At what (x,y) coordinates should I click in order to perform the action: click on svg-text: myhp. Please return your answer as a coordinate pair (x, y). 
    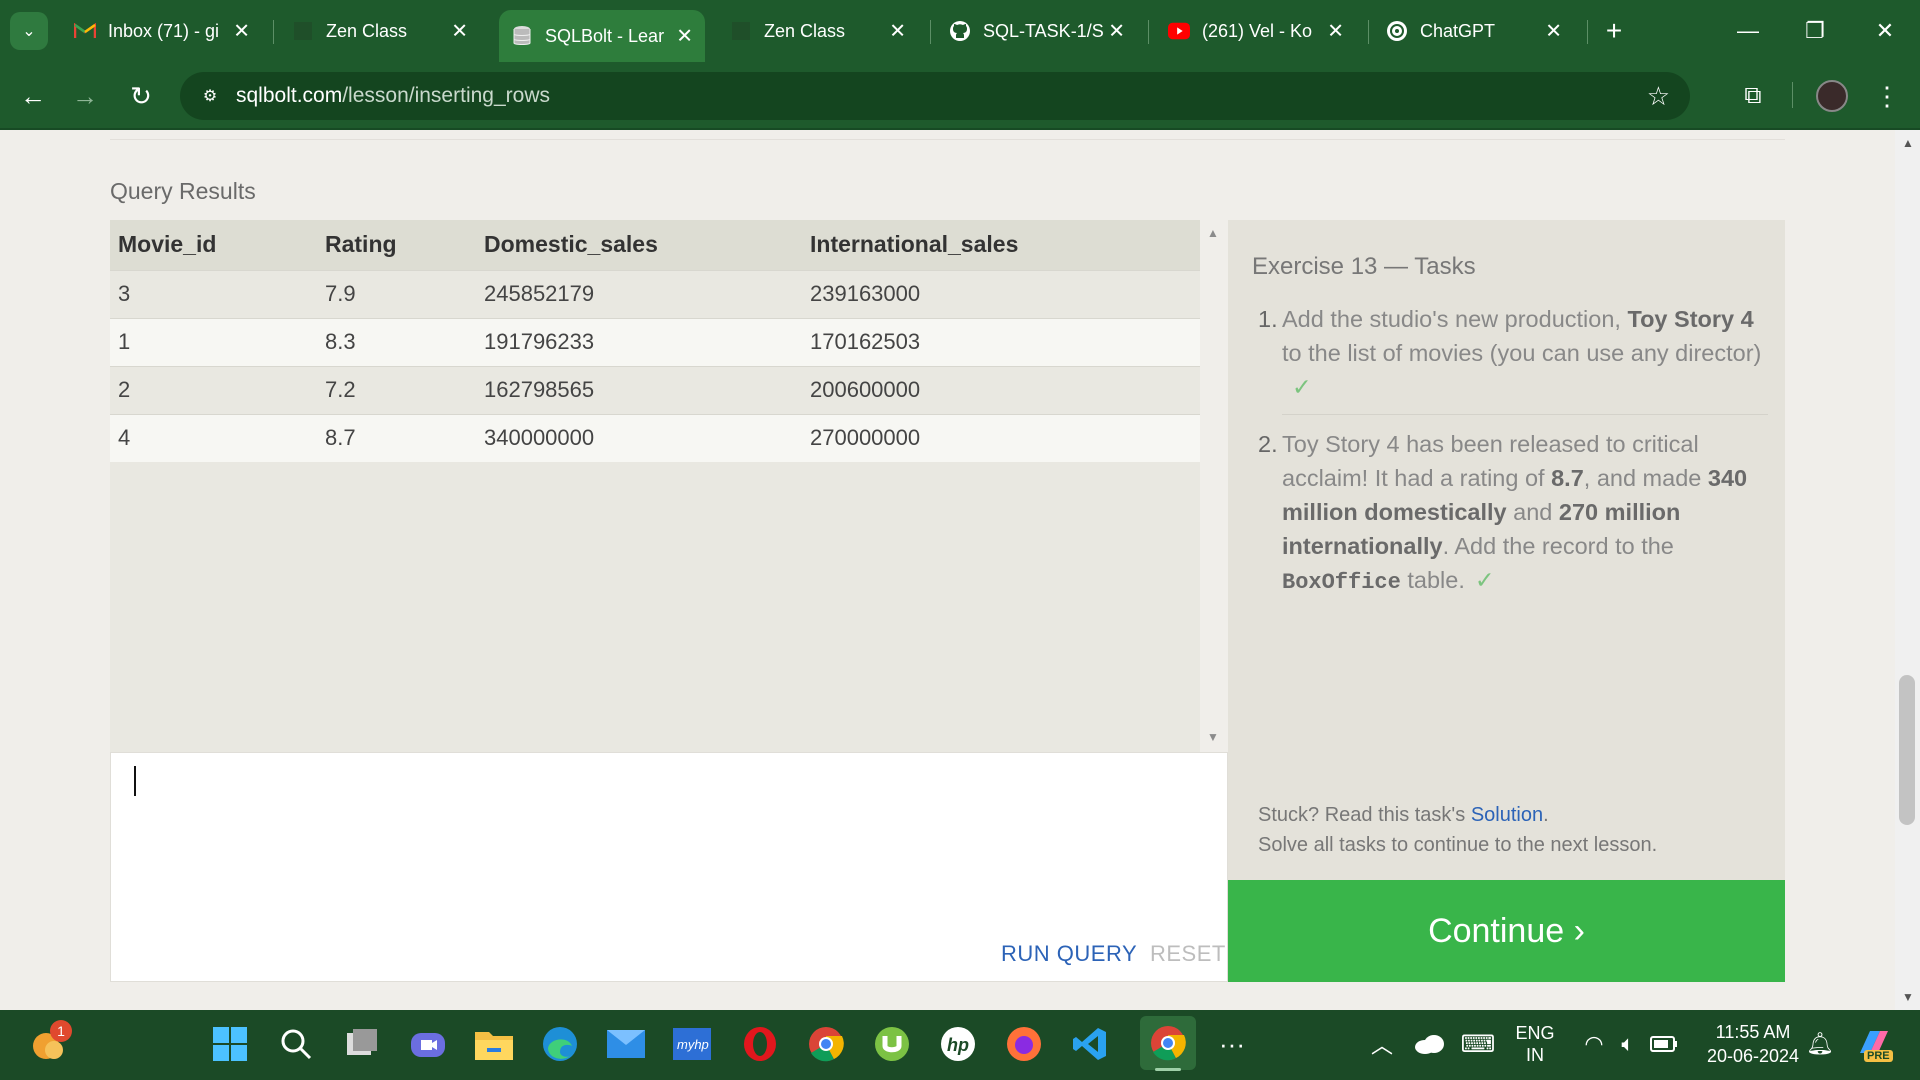
    Looking at the image, I should click on (693, 1044).